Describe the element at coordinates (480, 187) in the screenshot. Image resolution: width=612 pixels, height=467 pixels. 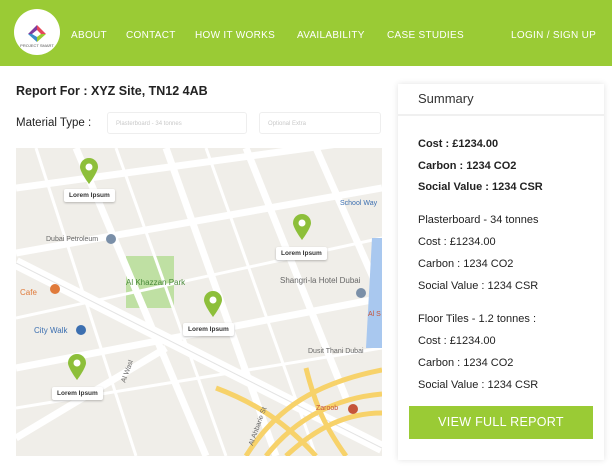
I see `total-social-value: Social Value : 1234 CSR` at that location.